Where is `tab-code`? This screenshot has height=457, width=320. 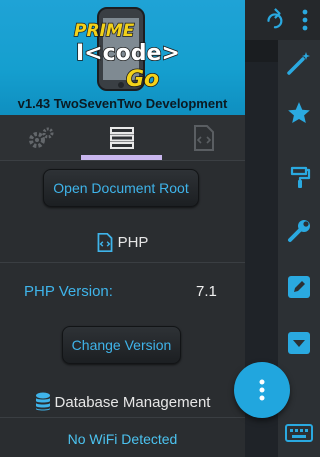
tab-code is located at coordinates (203, 137).